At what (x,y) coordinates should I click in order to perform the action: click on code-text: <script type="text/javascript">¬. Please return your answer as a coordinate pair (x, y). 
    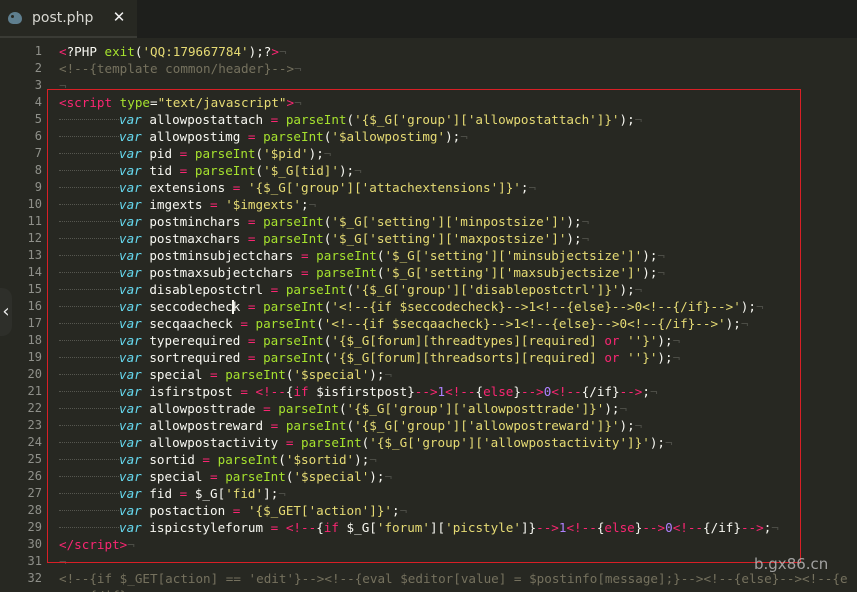
    Looking at the image, I should click on (180, 102).